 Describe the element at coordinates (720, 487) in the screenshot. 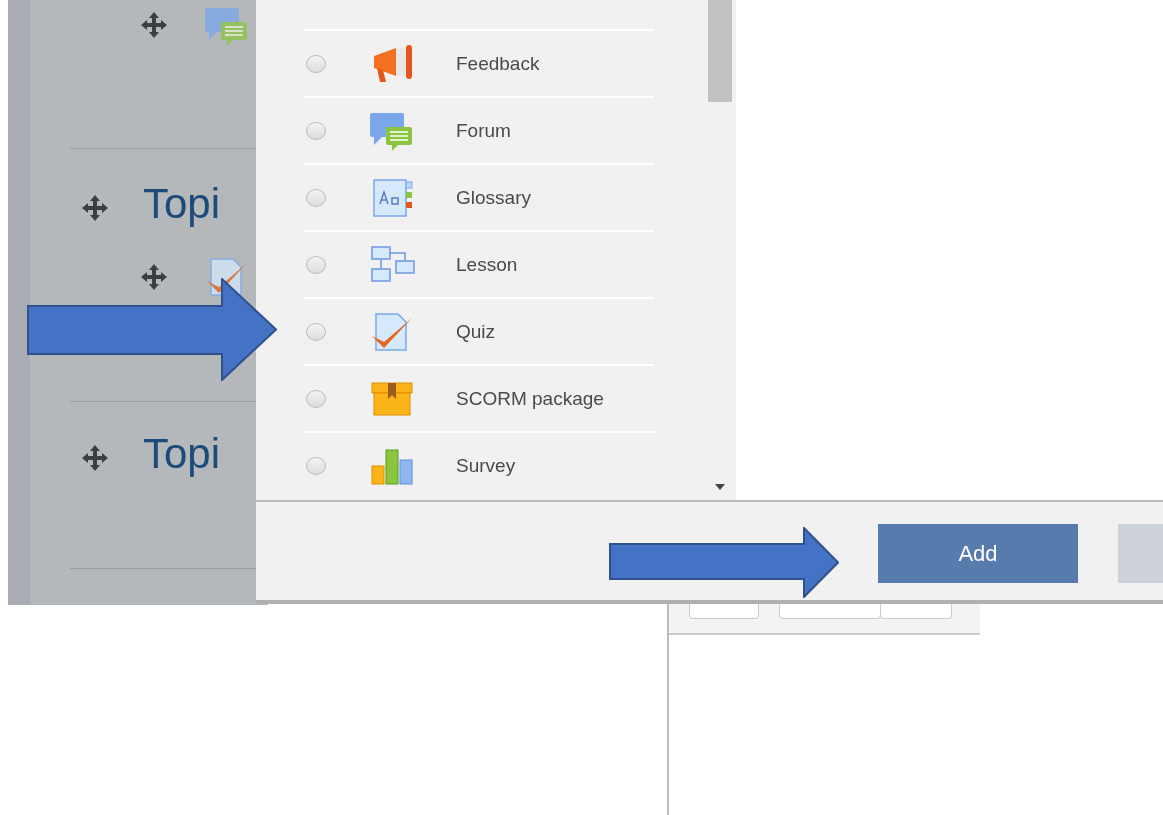

I see `scroll-down-icon` at that location.